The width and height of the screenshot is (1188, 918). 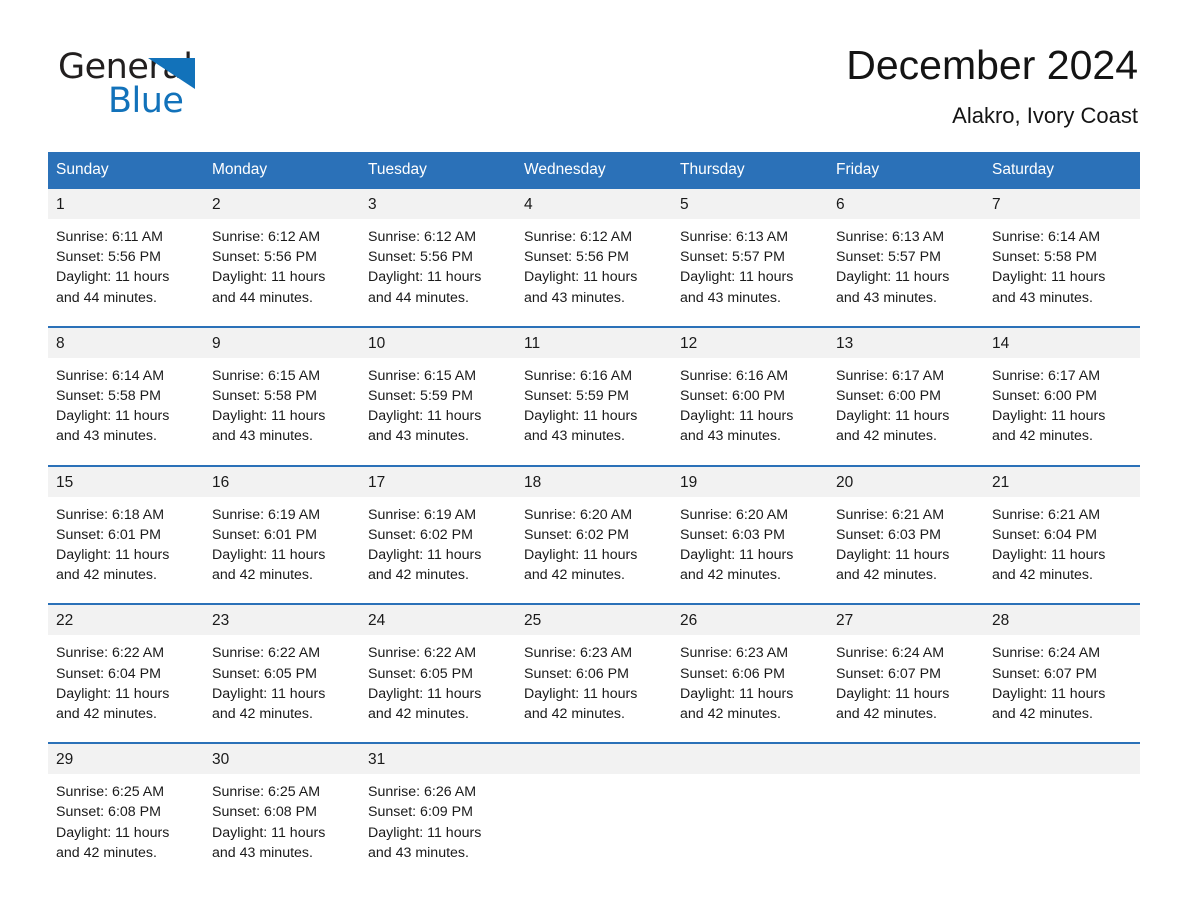 I want to click on calendar-day-cell-empty, so click(x=750, y=812).